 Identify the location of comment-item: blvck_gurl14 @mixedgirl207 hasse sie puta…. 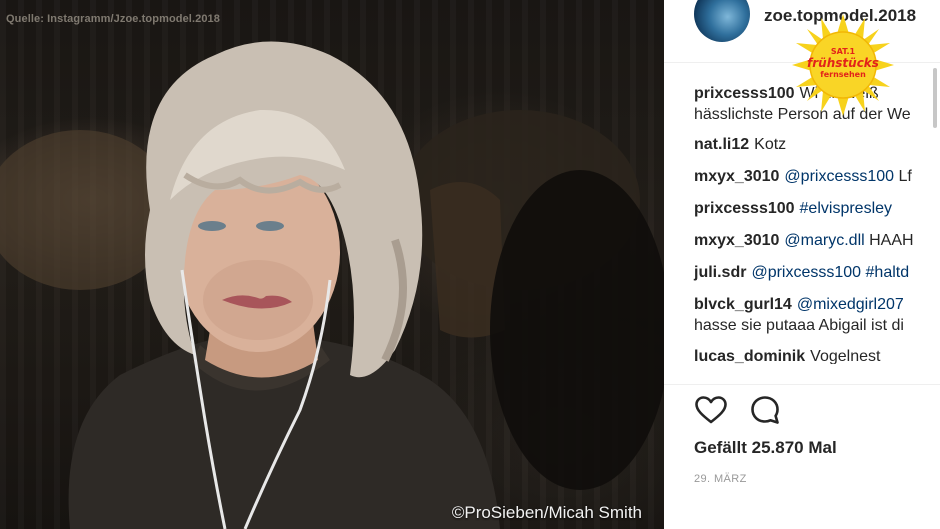
(817, 315).